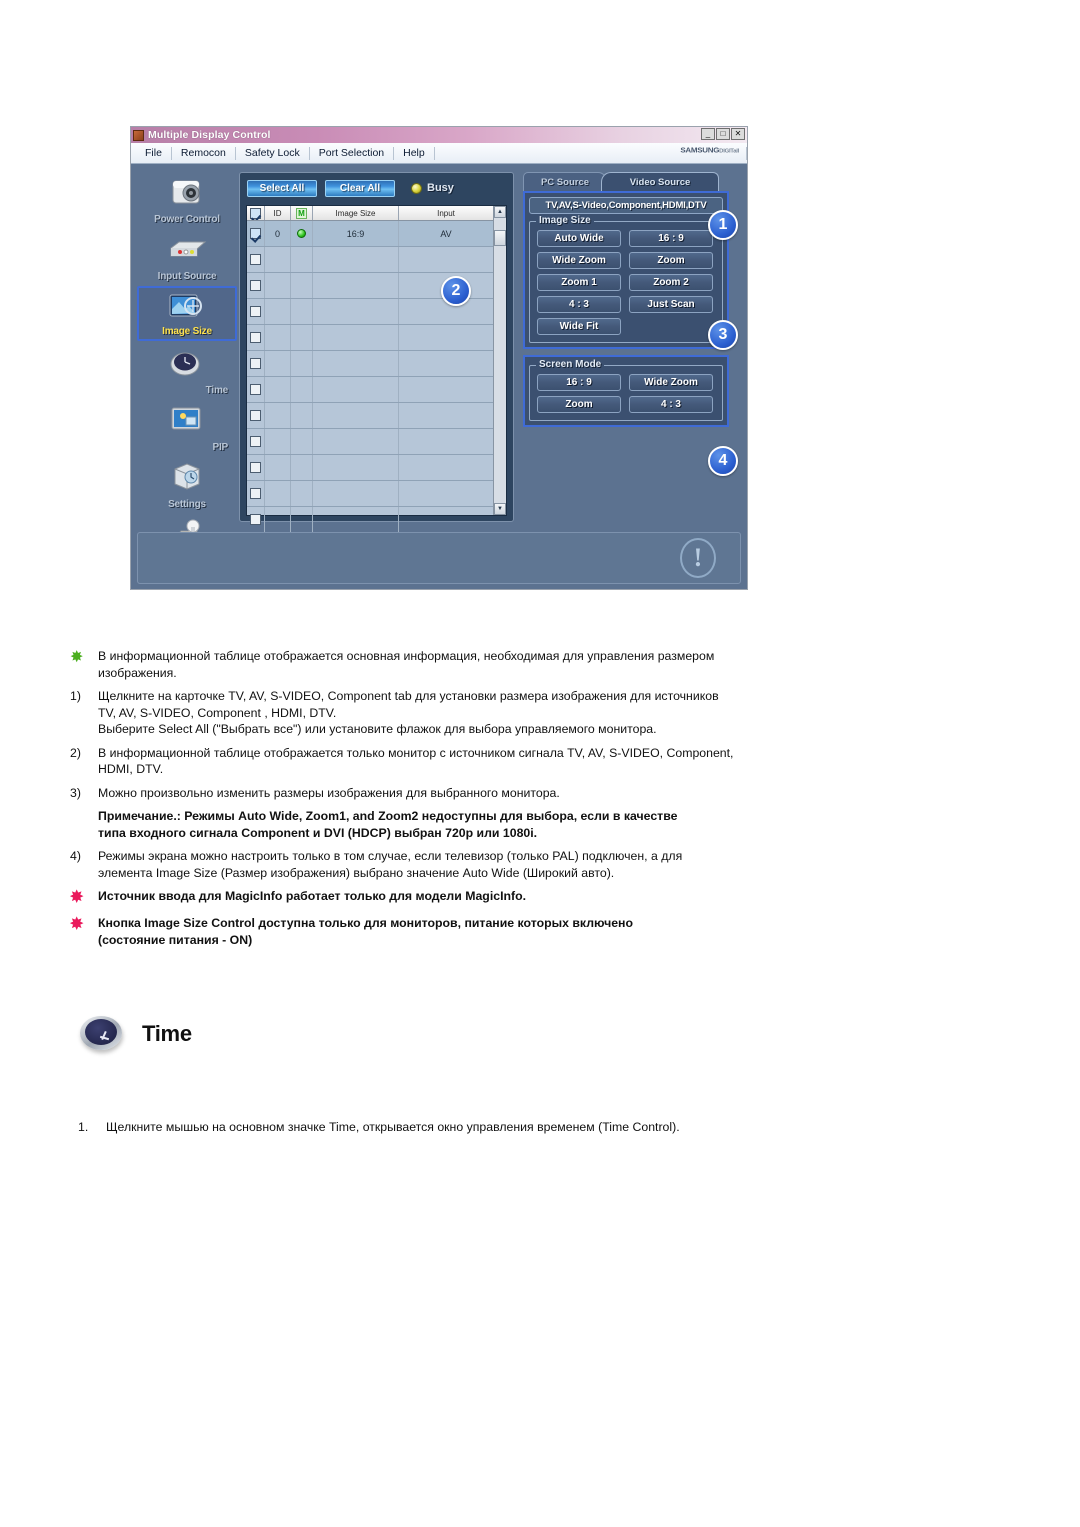  Describe the element at coordinates (579, 304) in the screenshot. I see `image-size-button-4-3: 4 : 3` at that location.